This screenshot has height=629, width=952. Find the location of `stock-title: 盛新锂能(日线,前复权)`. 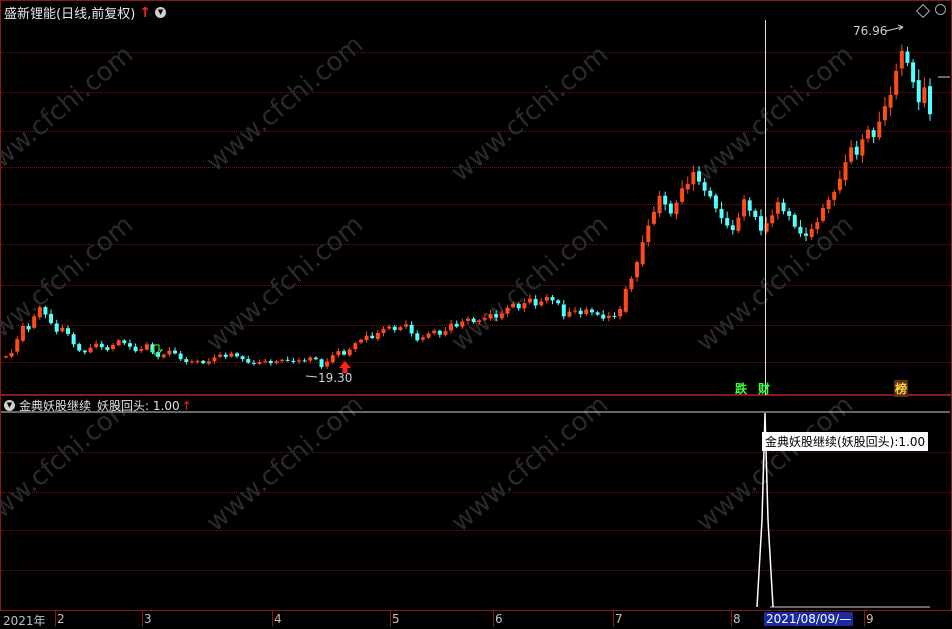

stock-title: 盛新锂能(日线,前复权) is located at coordinates (70, 14).